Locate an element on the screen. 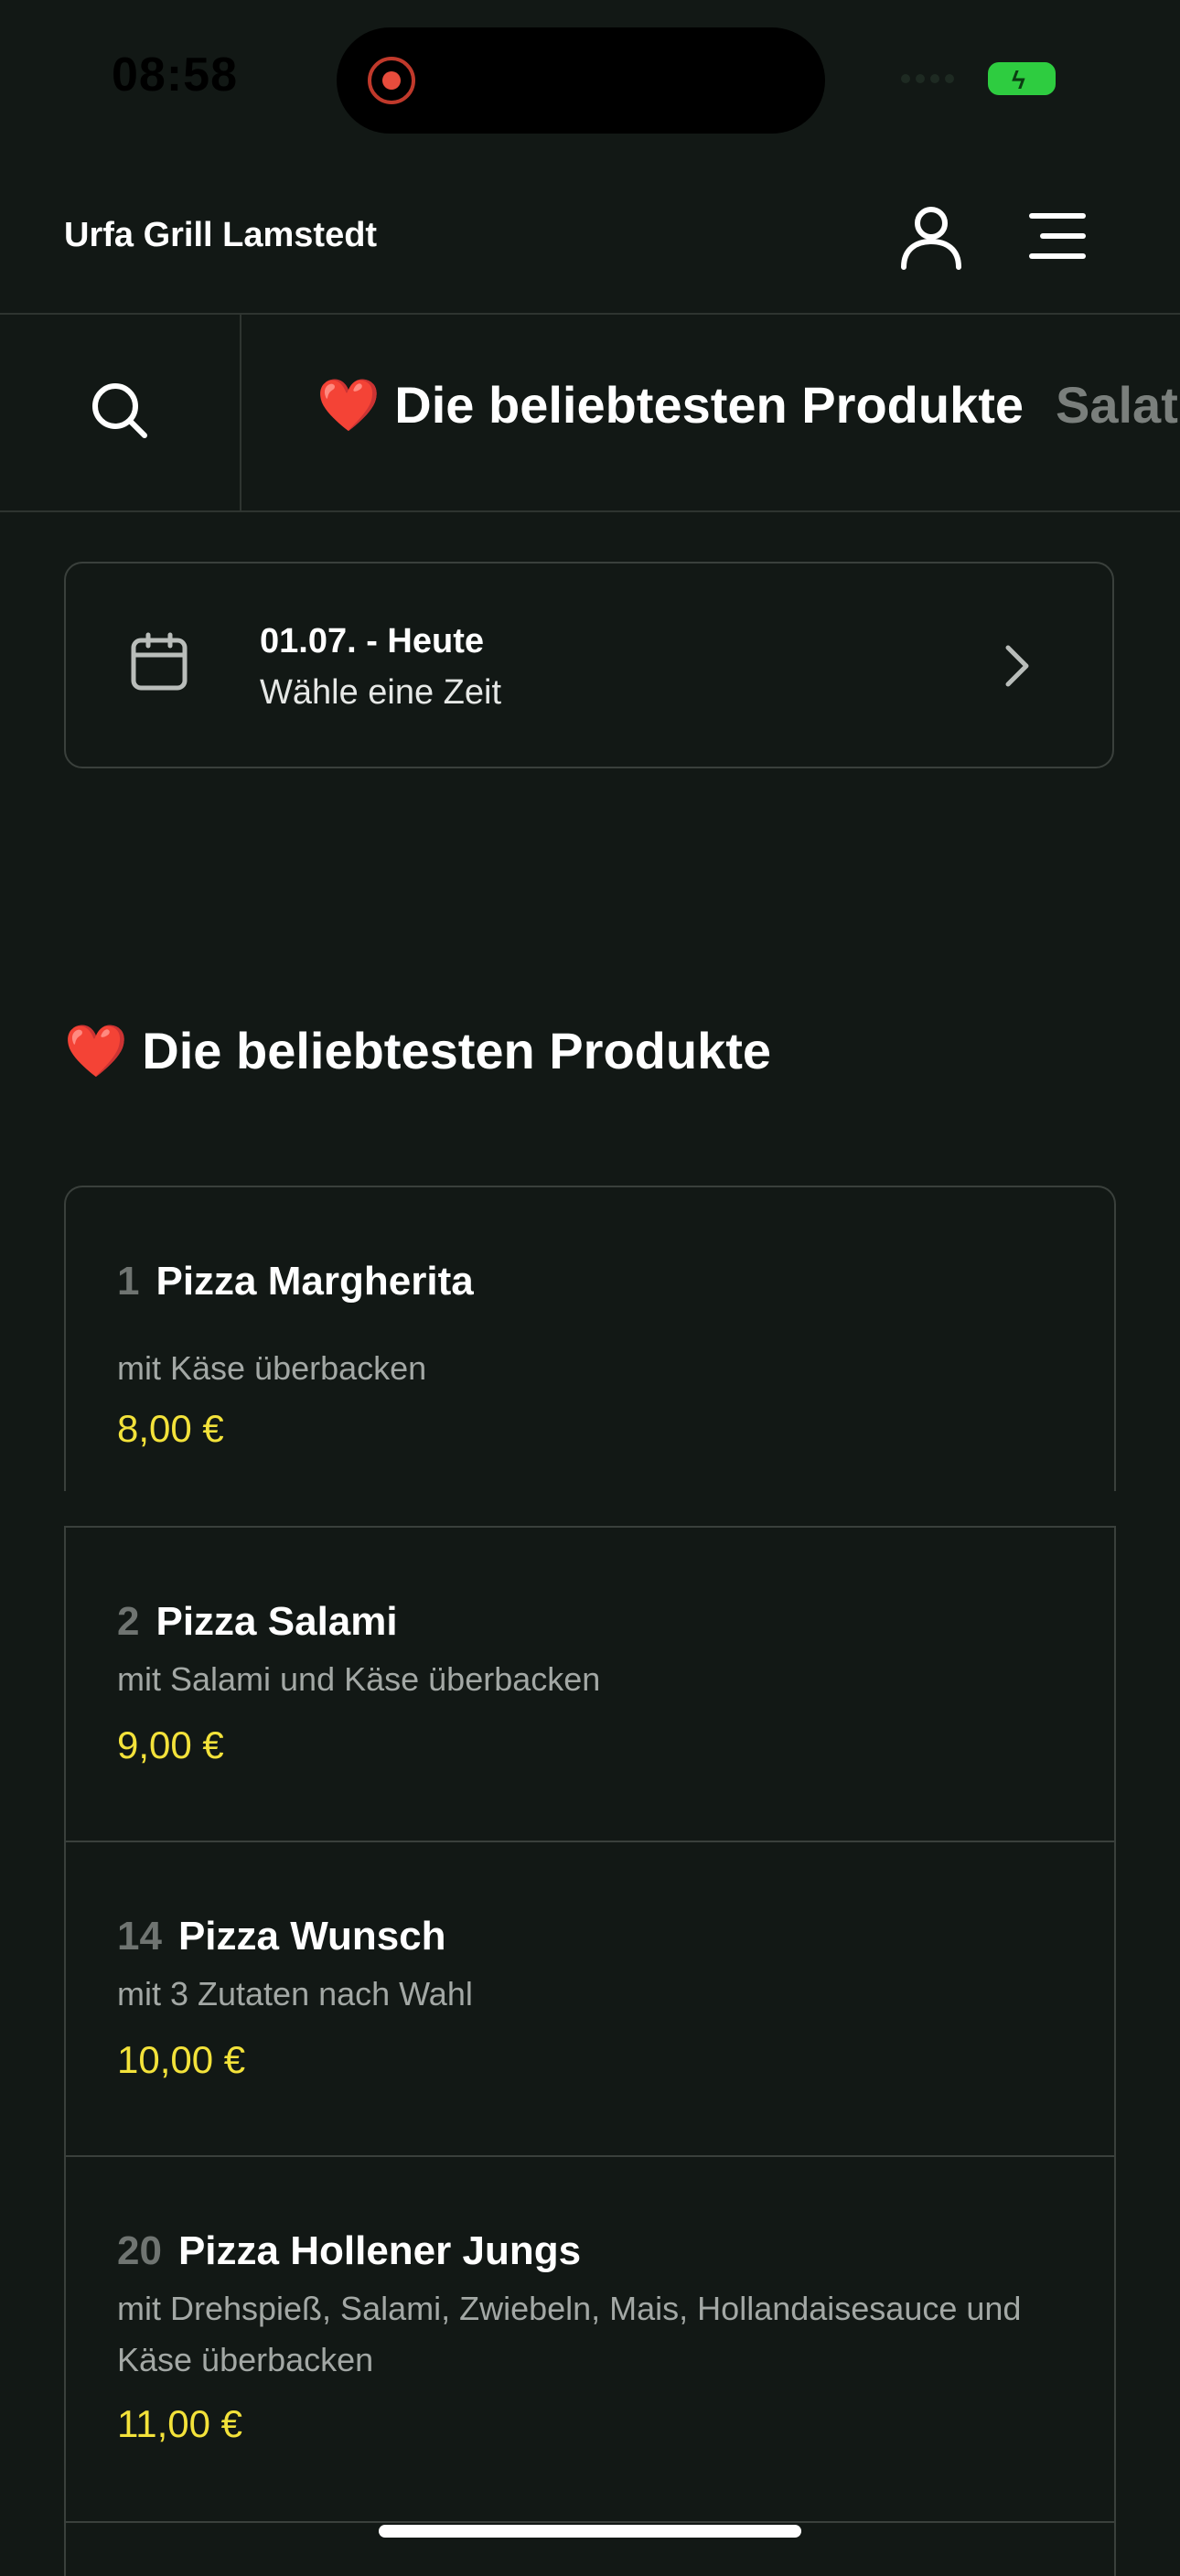  chevron-right-icon is located at coordinates (1017, 666).